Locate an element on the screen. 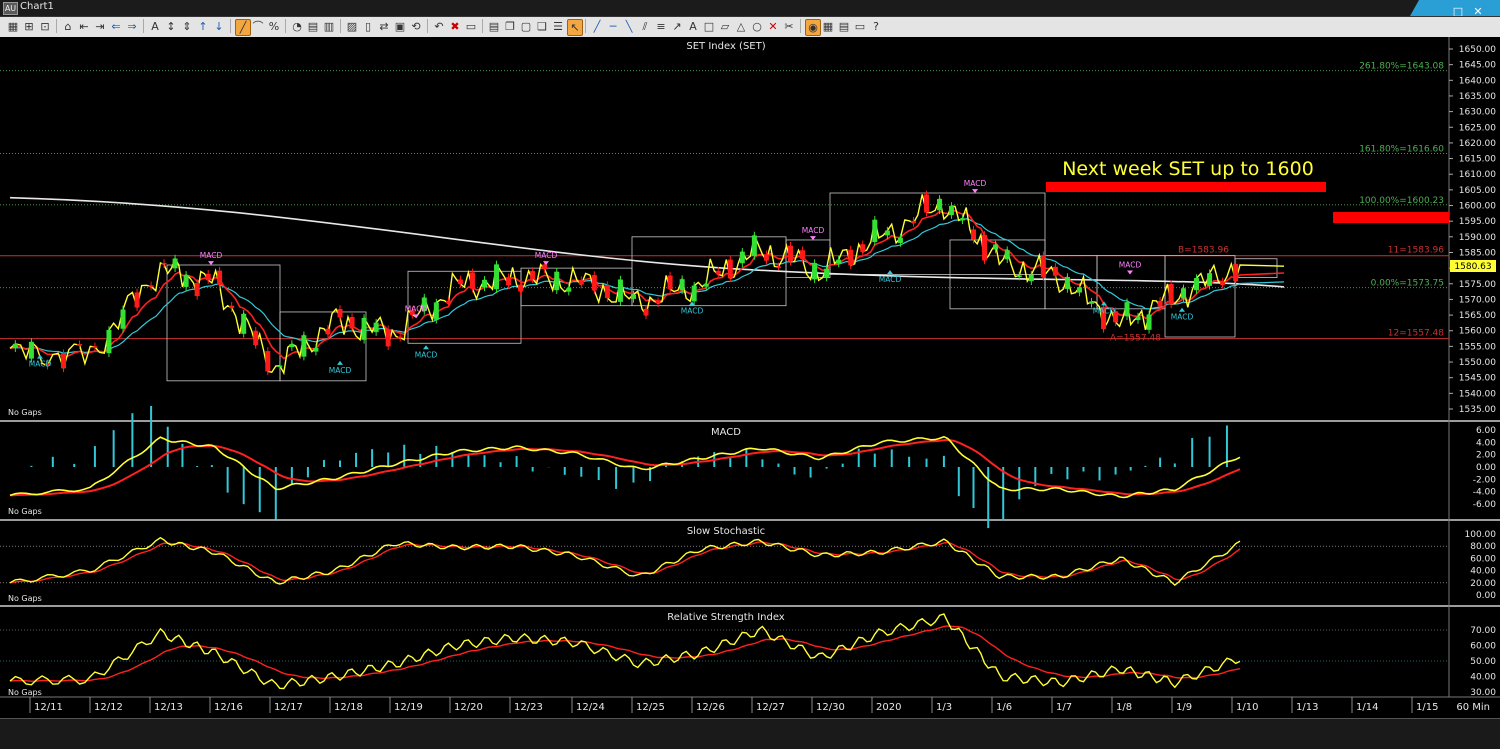 Image resolution: width=1500 pixels, height=749 pixels. draw-line-icon: ╱ is located at coordinates (243, 27).